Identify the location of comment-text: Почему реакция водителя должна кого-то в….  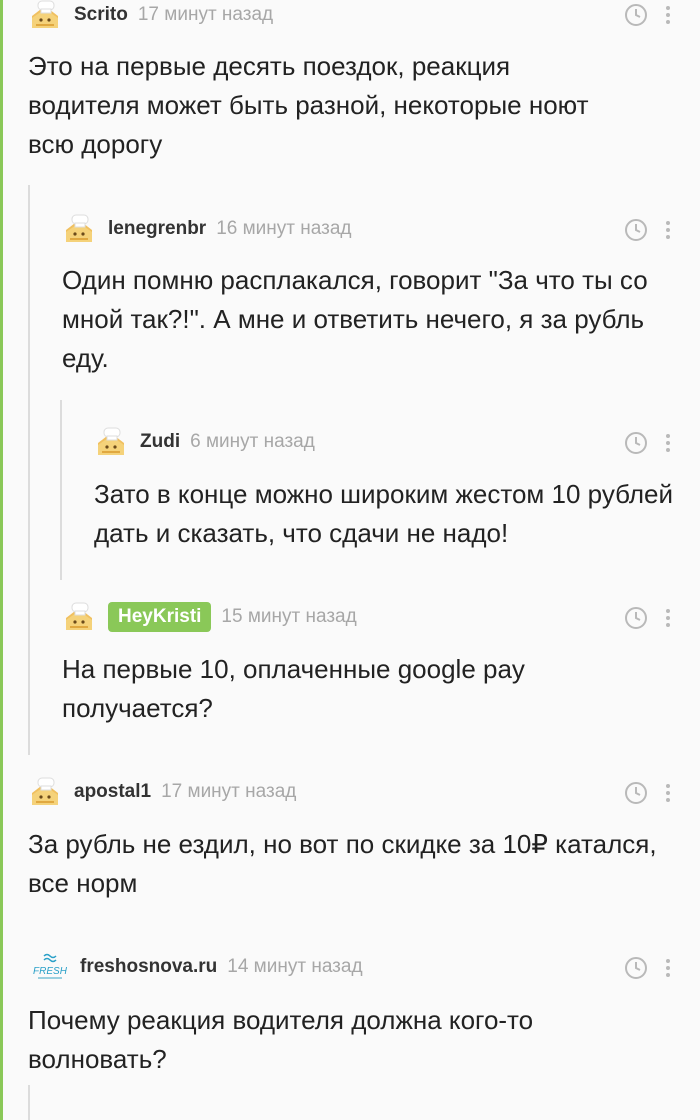
(281, 1039).